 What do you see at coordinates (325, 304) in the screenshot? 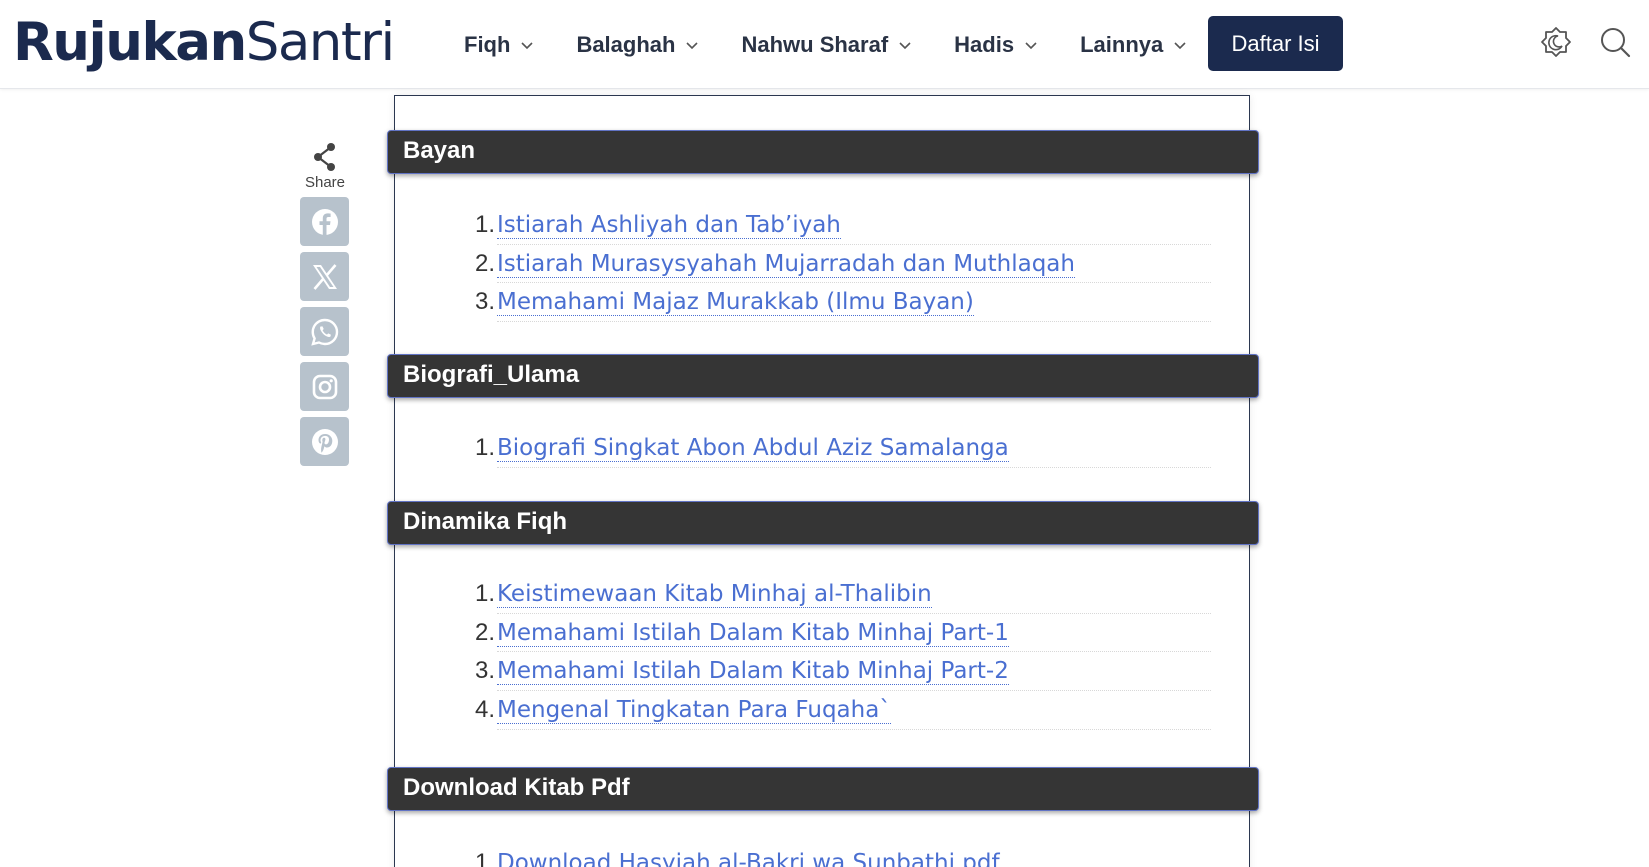
I see `share-sidebar: Share` at bounding box center [325, 304].